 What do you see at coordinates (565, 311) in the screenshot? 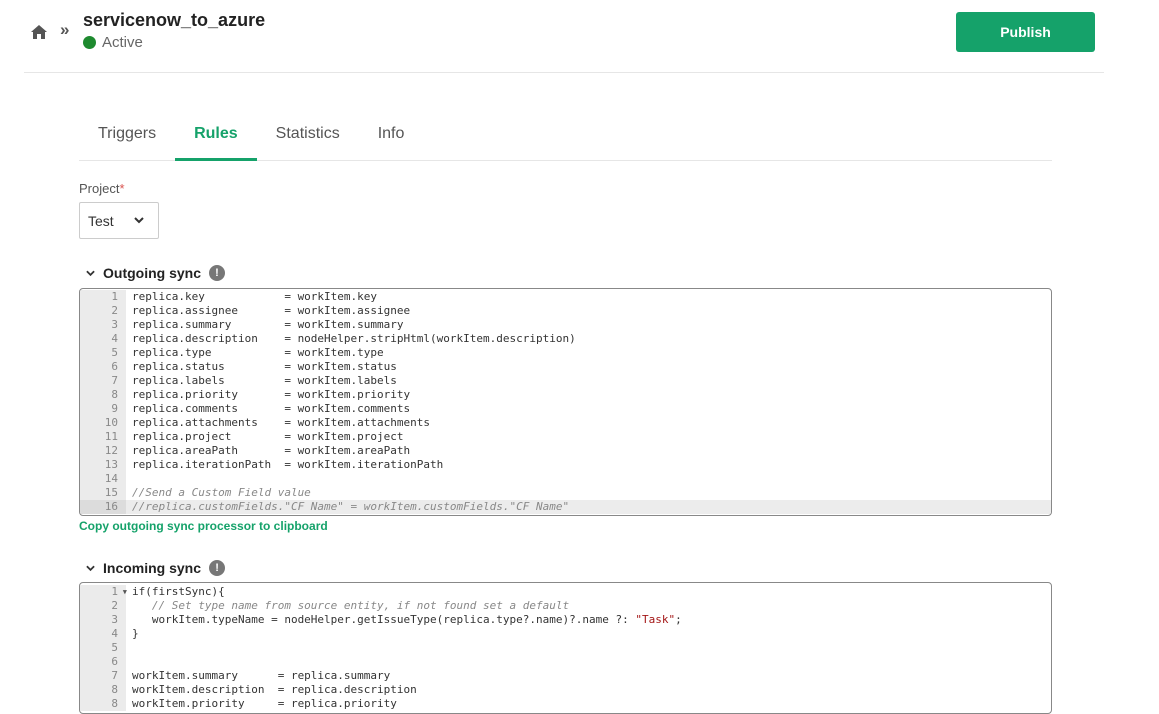
I see `code-line: 2 replica.assignee = workItem.assignee` at bounding box center [565, 311].